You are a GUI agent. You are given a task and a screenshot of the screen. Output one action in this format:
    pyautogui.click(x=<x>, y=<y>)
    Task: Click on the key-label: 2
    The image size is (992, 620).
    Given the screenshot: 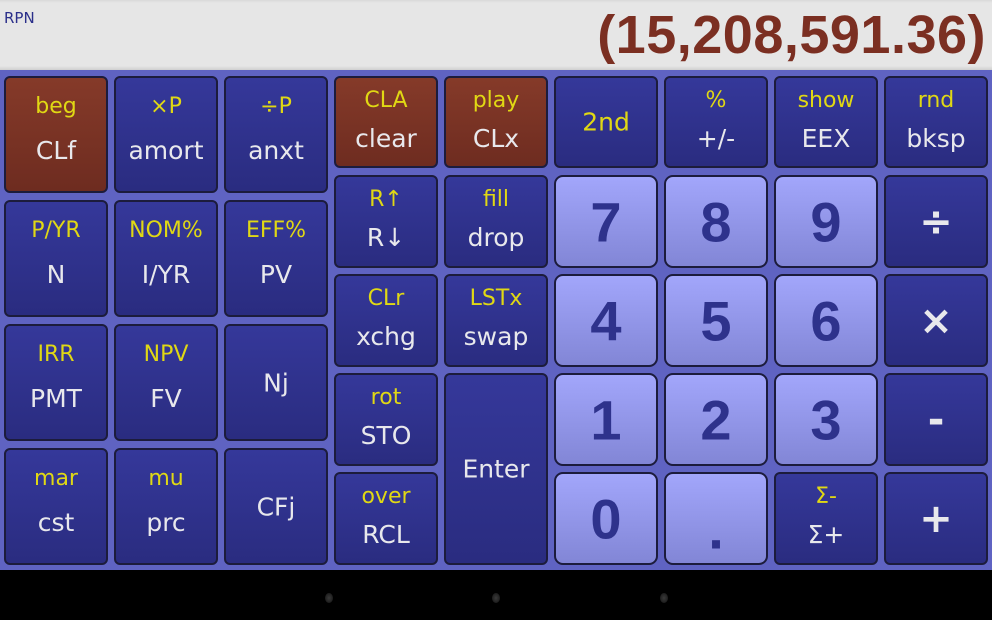 What is the action you would take?
    pyautogui.click(x=716, y=419)
    